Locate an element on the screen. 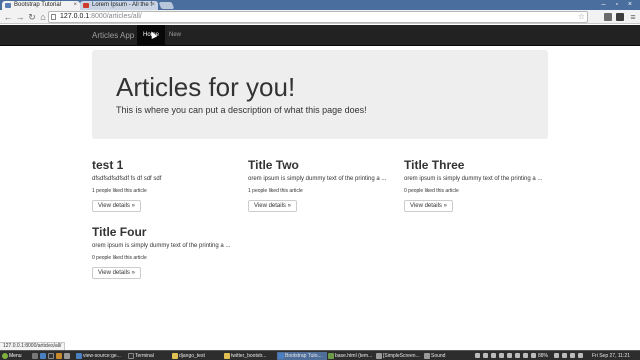 This screenshot has width=640, height=360. sound-icon is located at coordinates (427, 356).